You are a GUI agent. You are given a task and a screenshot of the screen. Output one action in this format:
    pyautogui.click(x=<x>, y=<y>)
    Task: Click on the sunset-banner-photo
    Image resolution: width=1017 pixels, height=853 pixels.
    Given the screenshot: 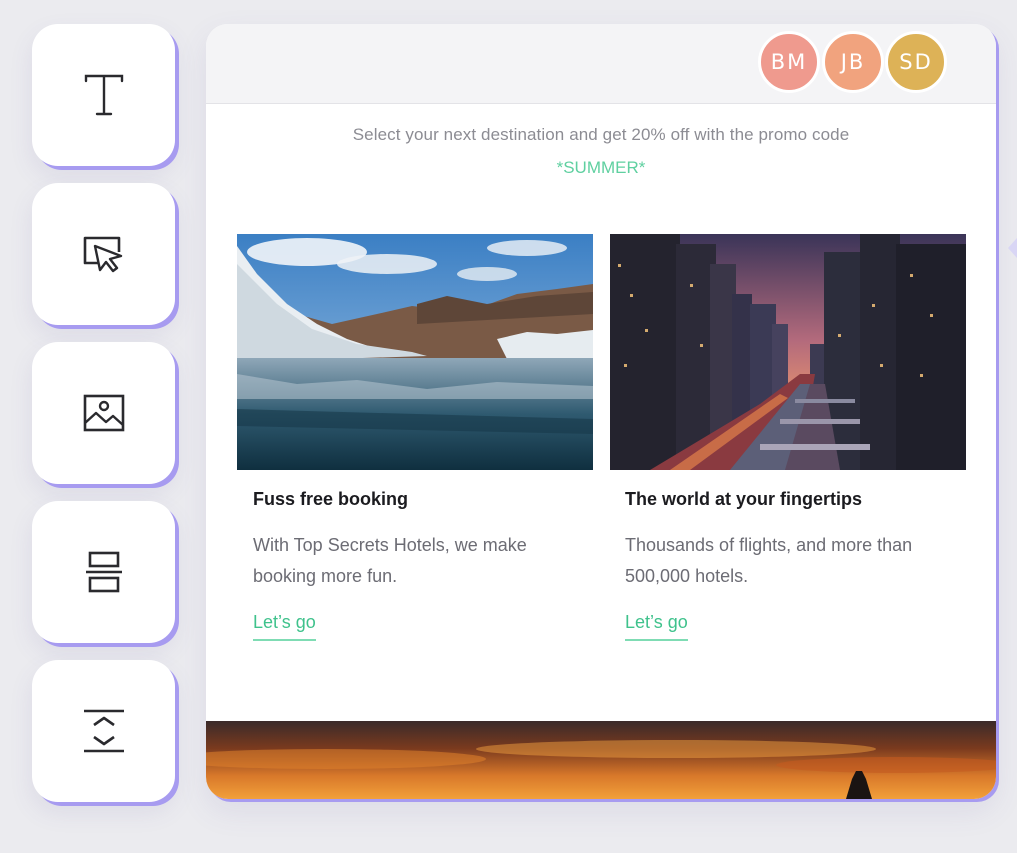 What is the action you would take?
    pyautogui.click(x=601, y=760)
    